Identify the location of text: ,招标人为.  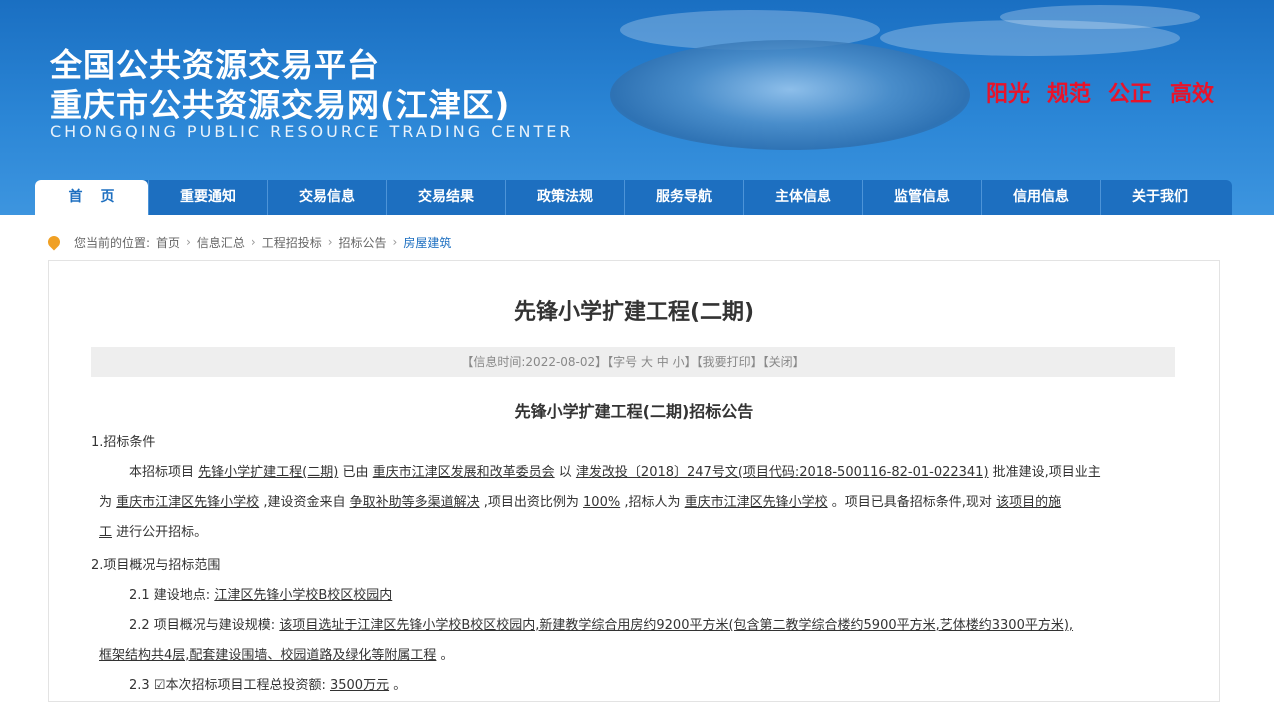
(652, 502).